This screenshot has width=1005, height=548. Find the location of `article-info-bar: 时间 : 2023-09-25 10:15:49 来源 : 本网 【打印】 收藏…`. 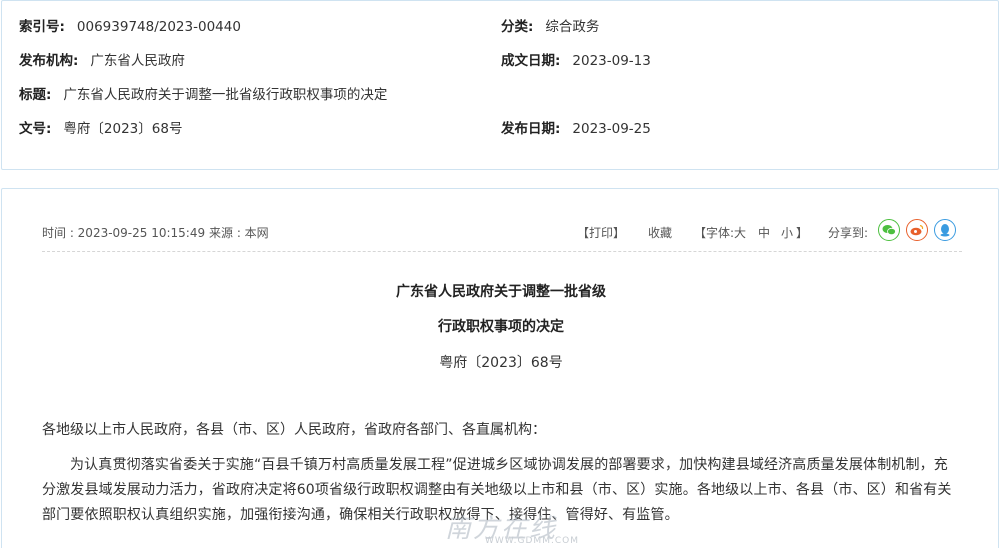

article-info-bar: 时间 : 2023-09-25 10:15:49 来源 : 本网 【打印】 收藏… is located at coordinates (502, 232).